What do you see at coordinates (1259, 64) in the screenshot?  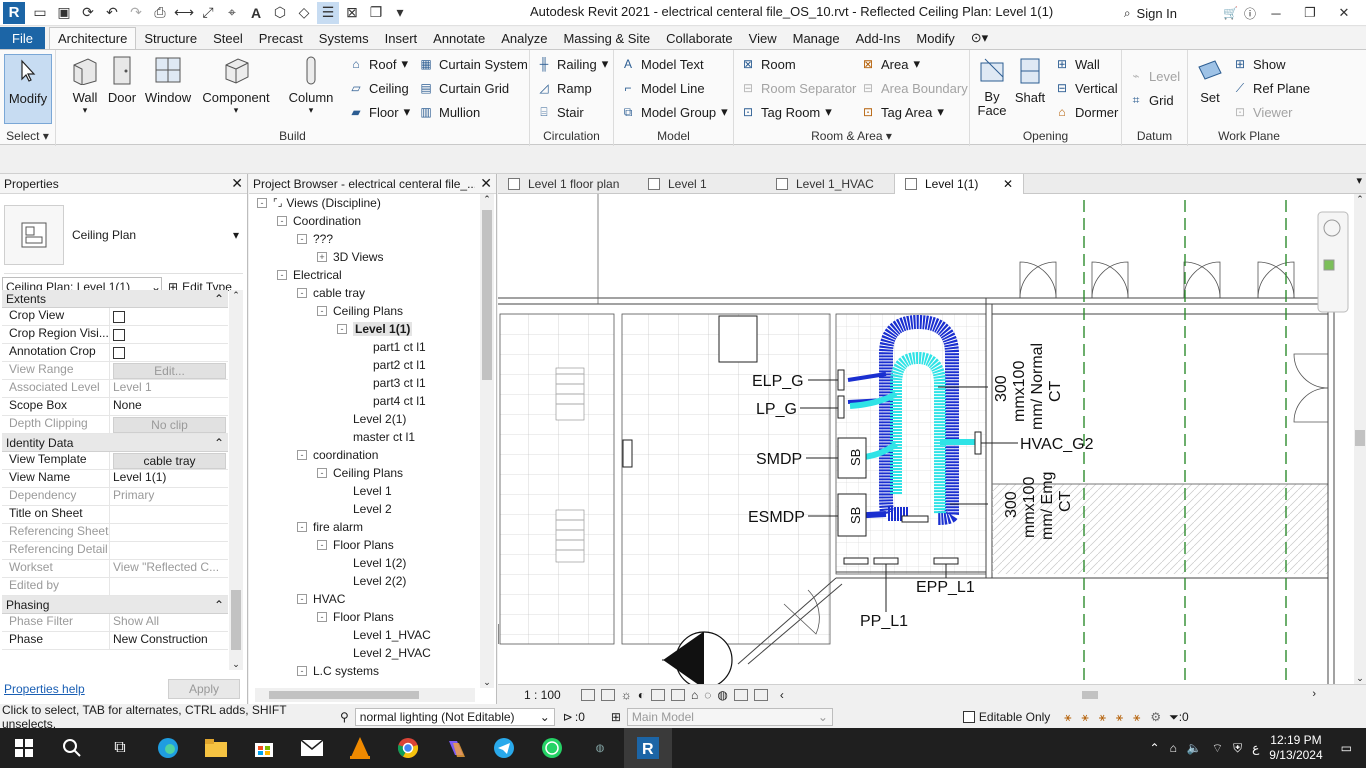 I see `show-work-plane-button: ⊞ Show` at bounding box center [1259, 64].